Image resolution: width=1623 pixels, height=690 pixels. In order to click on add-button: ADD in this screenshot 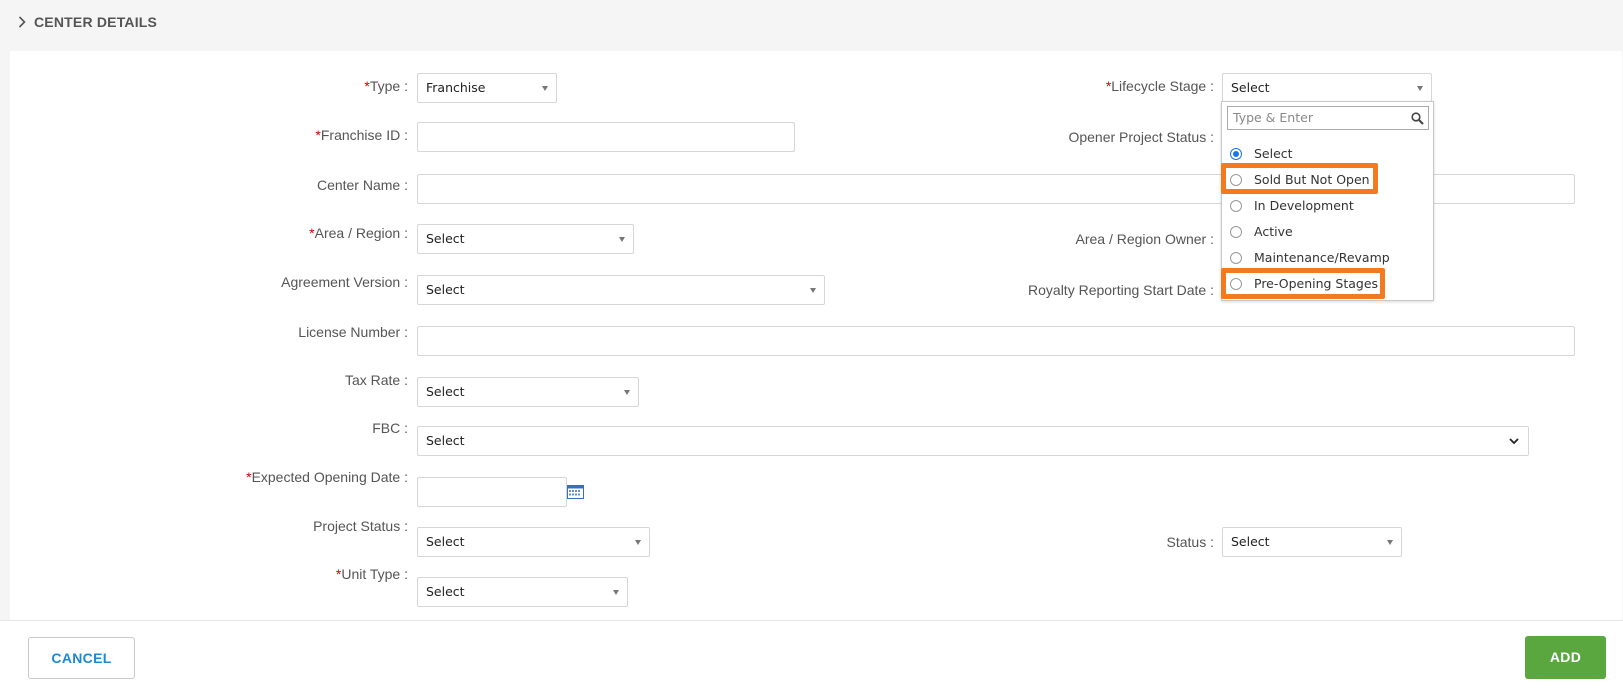, I will do `click(1565, 657)`.